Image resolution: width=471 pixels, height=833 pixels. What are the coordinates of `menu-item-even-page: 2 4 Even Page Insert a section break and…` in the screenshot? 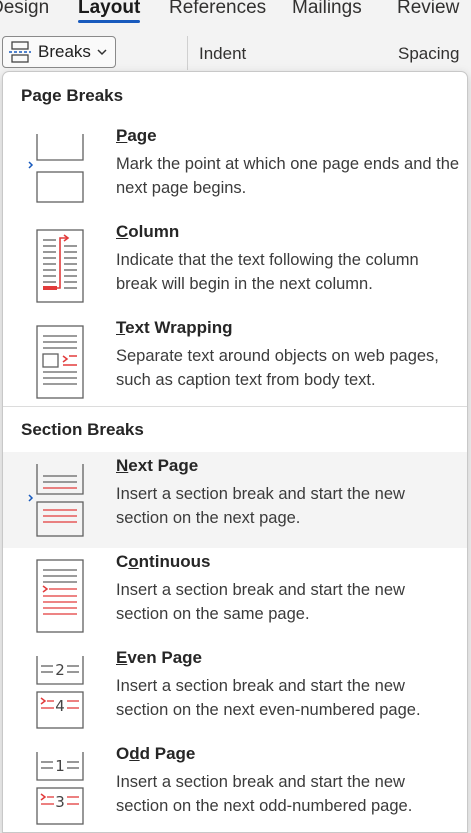 It's located at (235, 692).